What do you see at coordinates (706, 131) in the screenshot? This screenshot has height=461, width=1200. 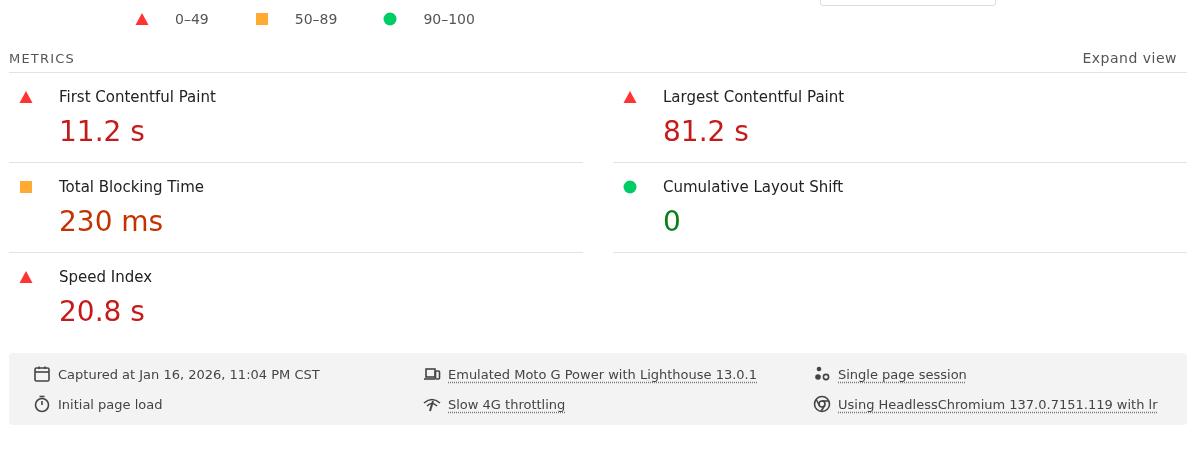 I see `metric-value: 81.2 s` at bounding box center [706, 131].